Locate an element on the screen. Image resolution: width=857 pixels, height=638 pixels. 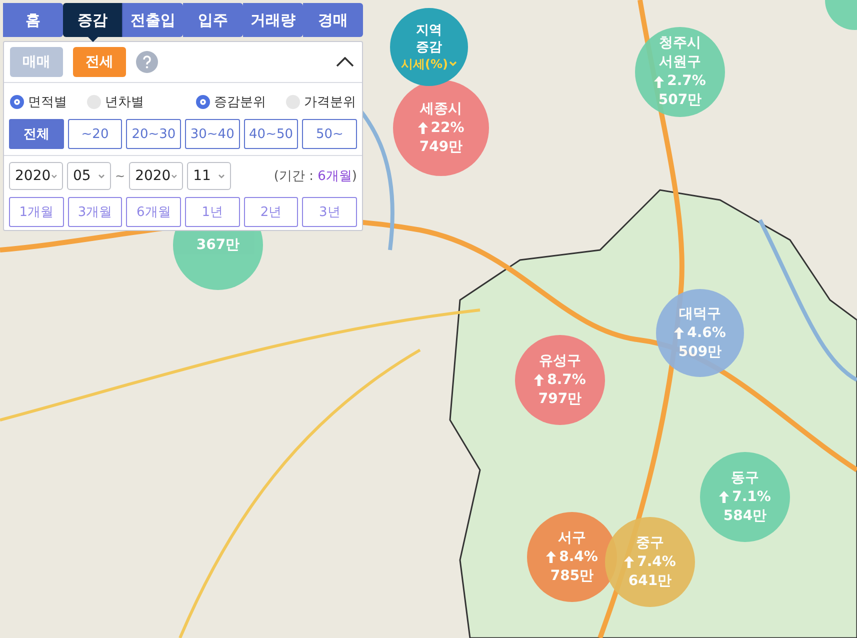
collapse-icon is located at coordinates (345, 62).